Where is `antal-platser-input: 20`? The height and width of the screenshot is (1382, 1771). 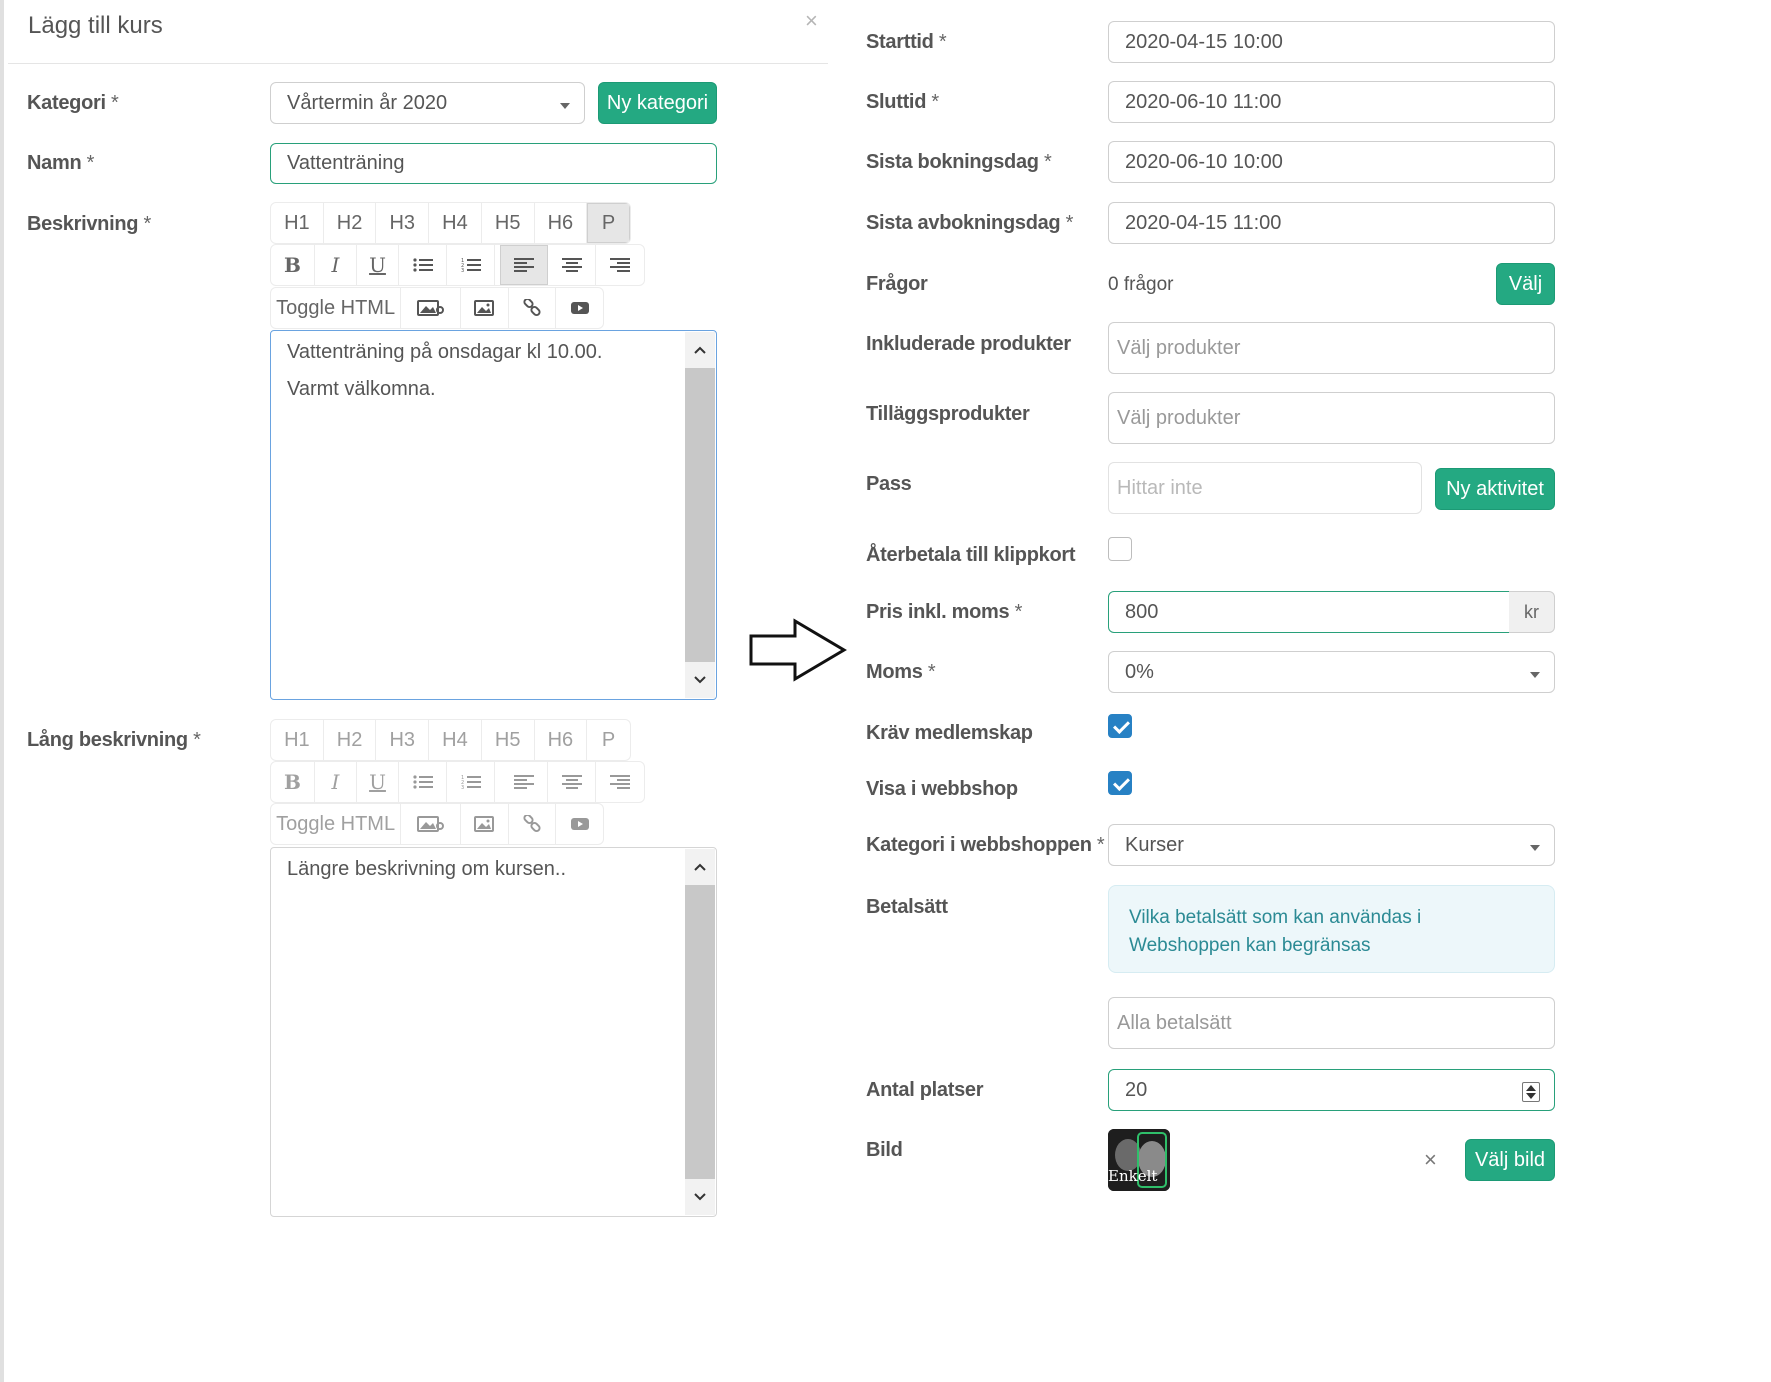
antal-platser-input: 20 is located at coordinates (1331, 1090).